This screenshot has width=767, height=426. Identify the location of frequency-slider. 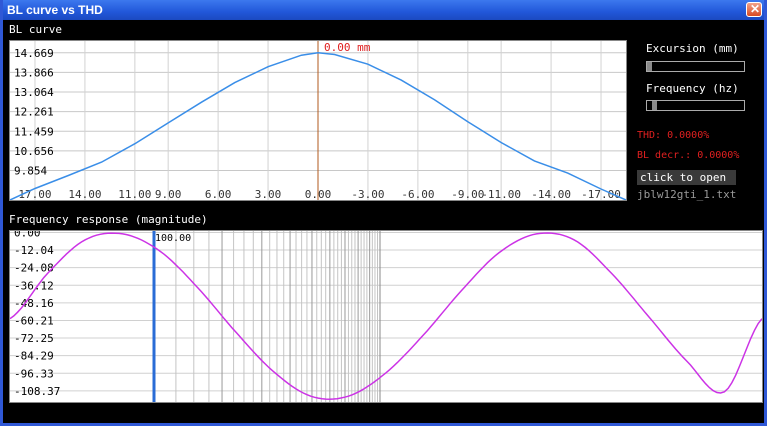
(695, 105).